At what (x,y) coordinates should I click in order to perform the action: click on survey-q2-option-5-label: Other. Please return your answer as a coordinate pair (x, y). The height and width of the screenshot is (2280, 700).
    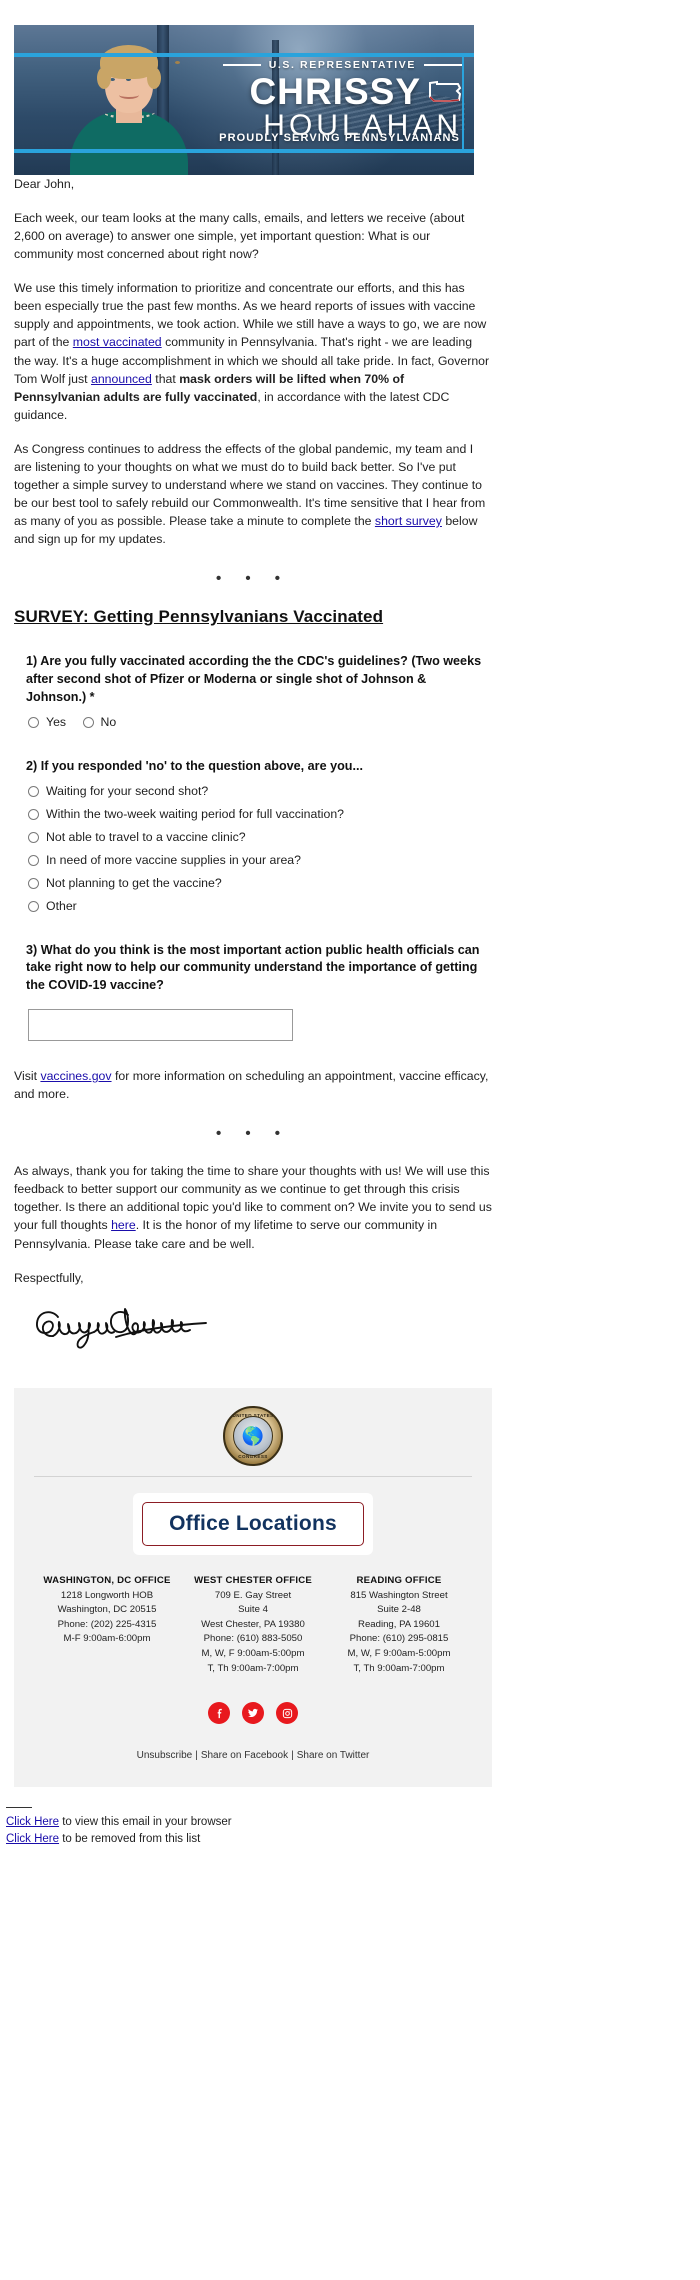
    Looking at the image, I should click on (61, 905).